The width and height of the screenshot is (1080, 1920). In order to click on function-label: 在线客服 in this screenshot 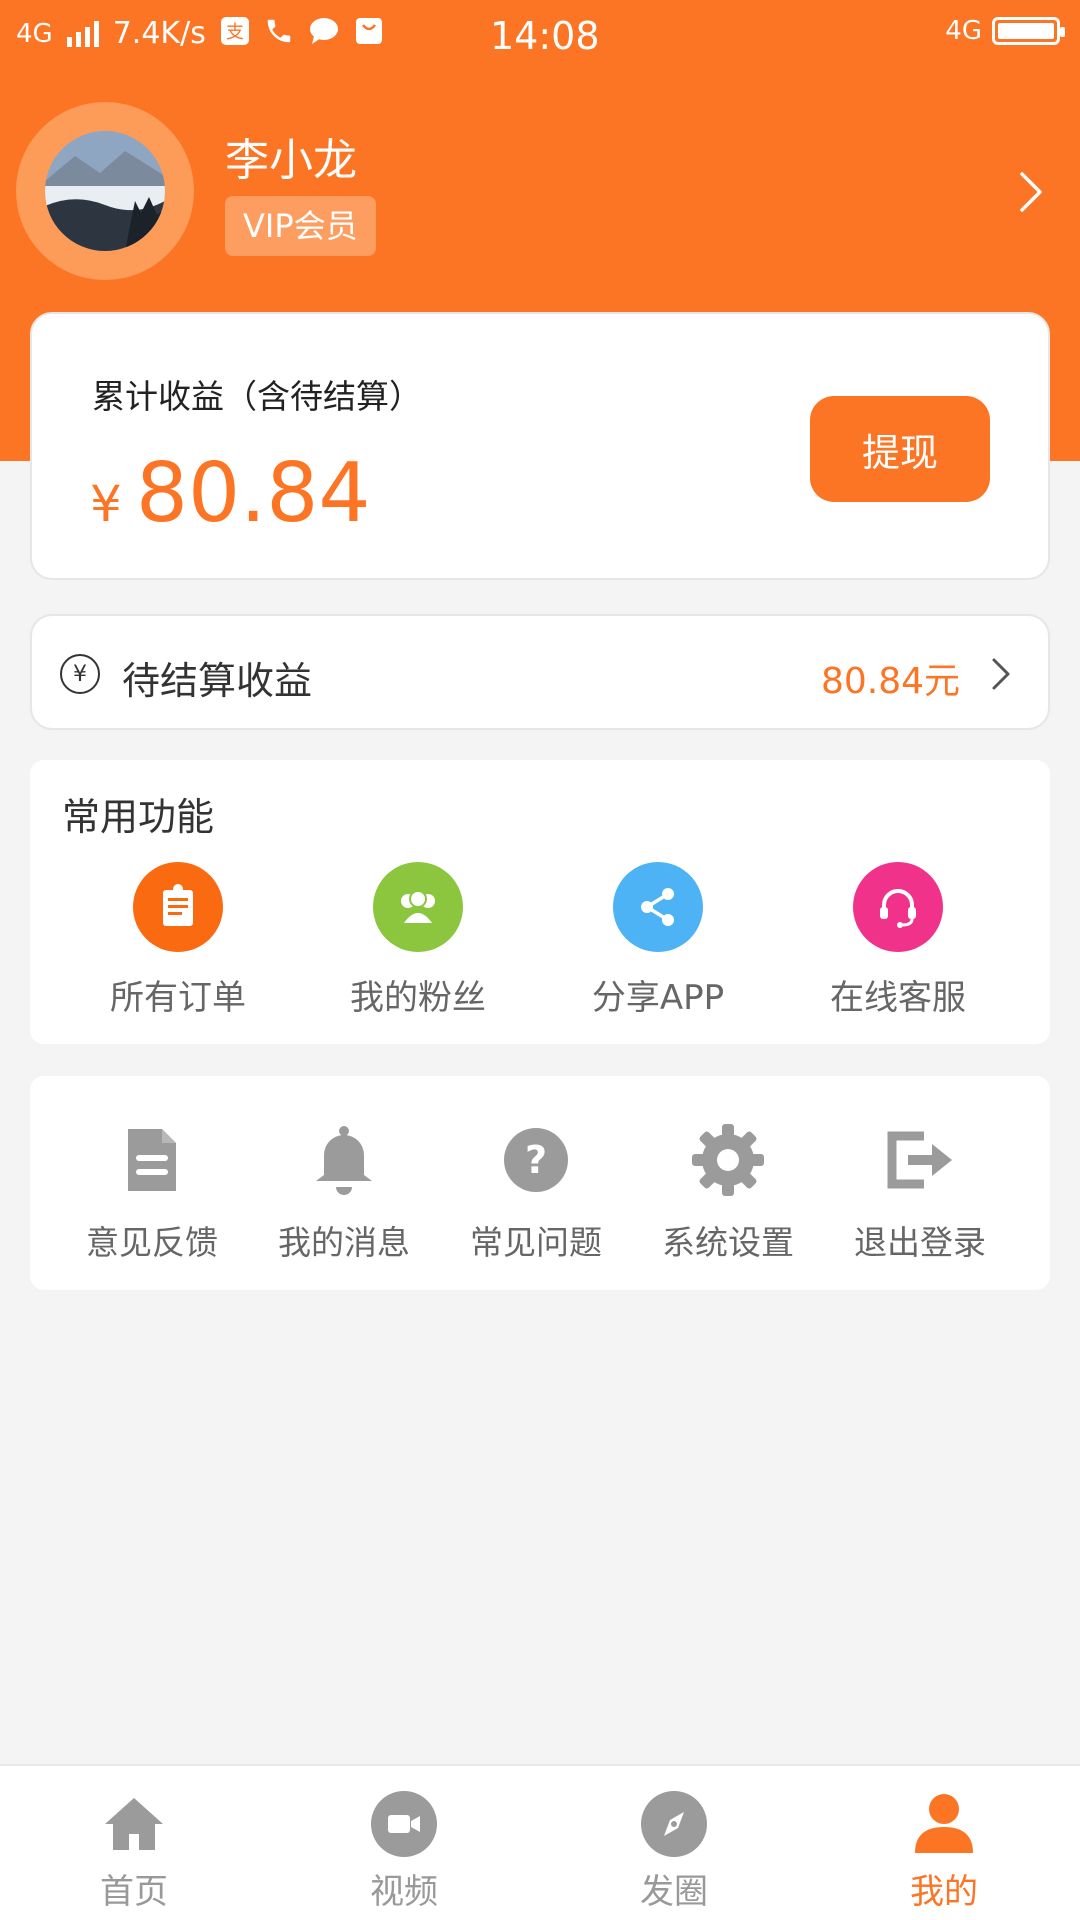, I will do `click(898, 998)`.